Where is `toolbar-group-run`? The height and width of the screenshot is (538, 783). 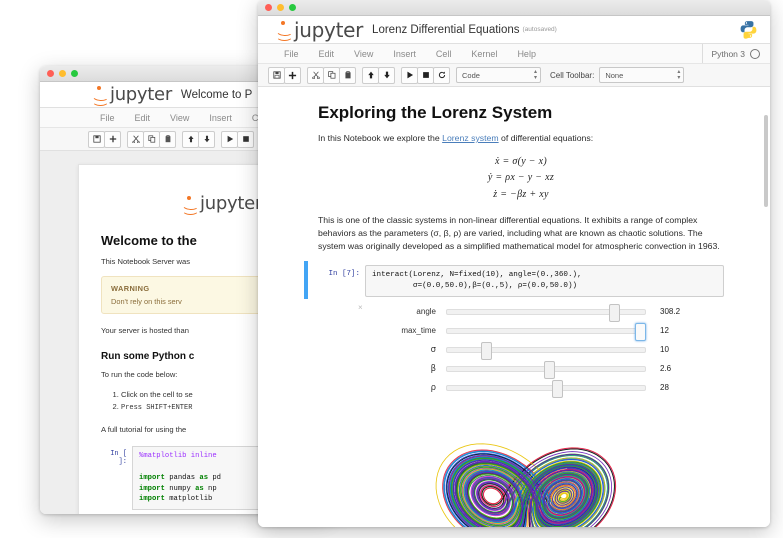
toolbar-group-run is located at coordinates (425, 75).